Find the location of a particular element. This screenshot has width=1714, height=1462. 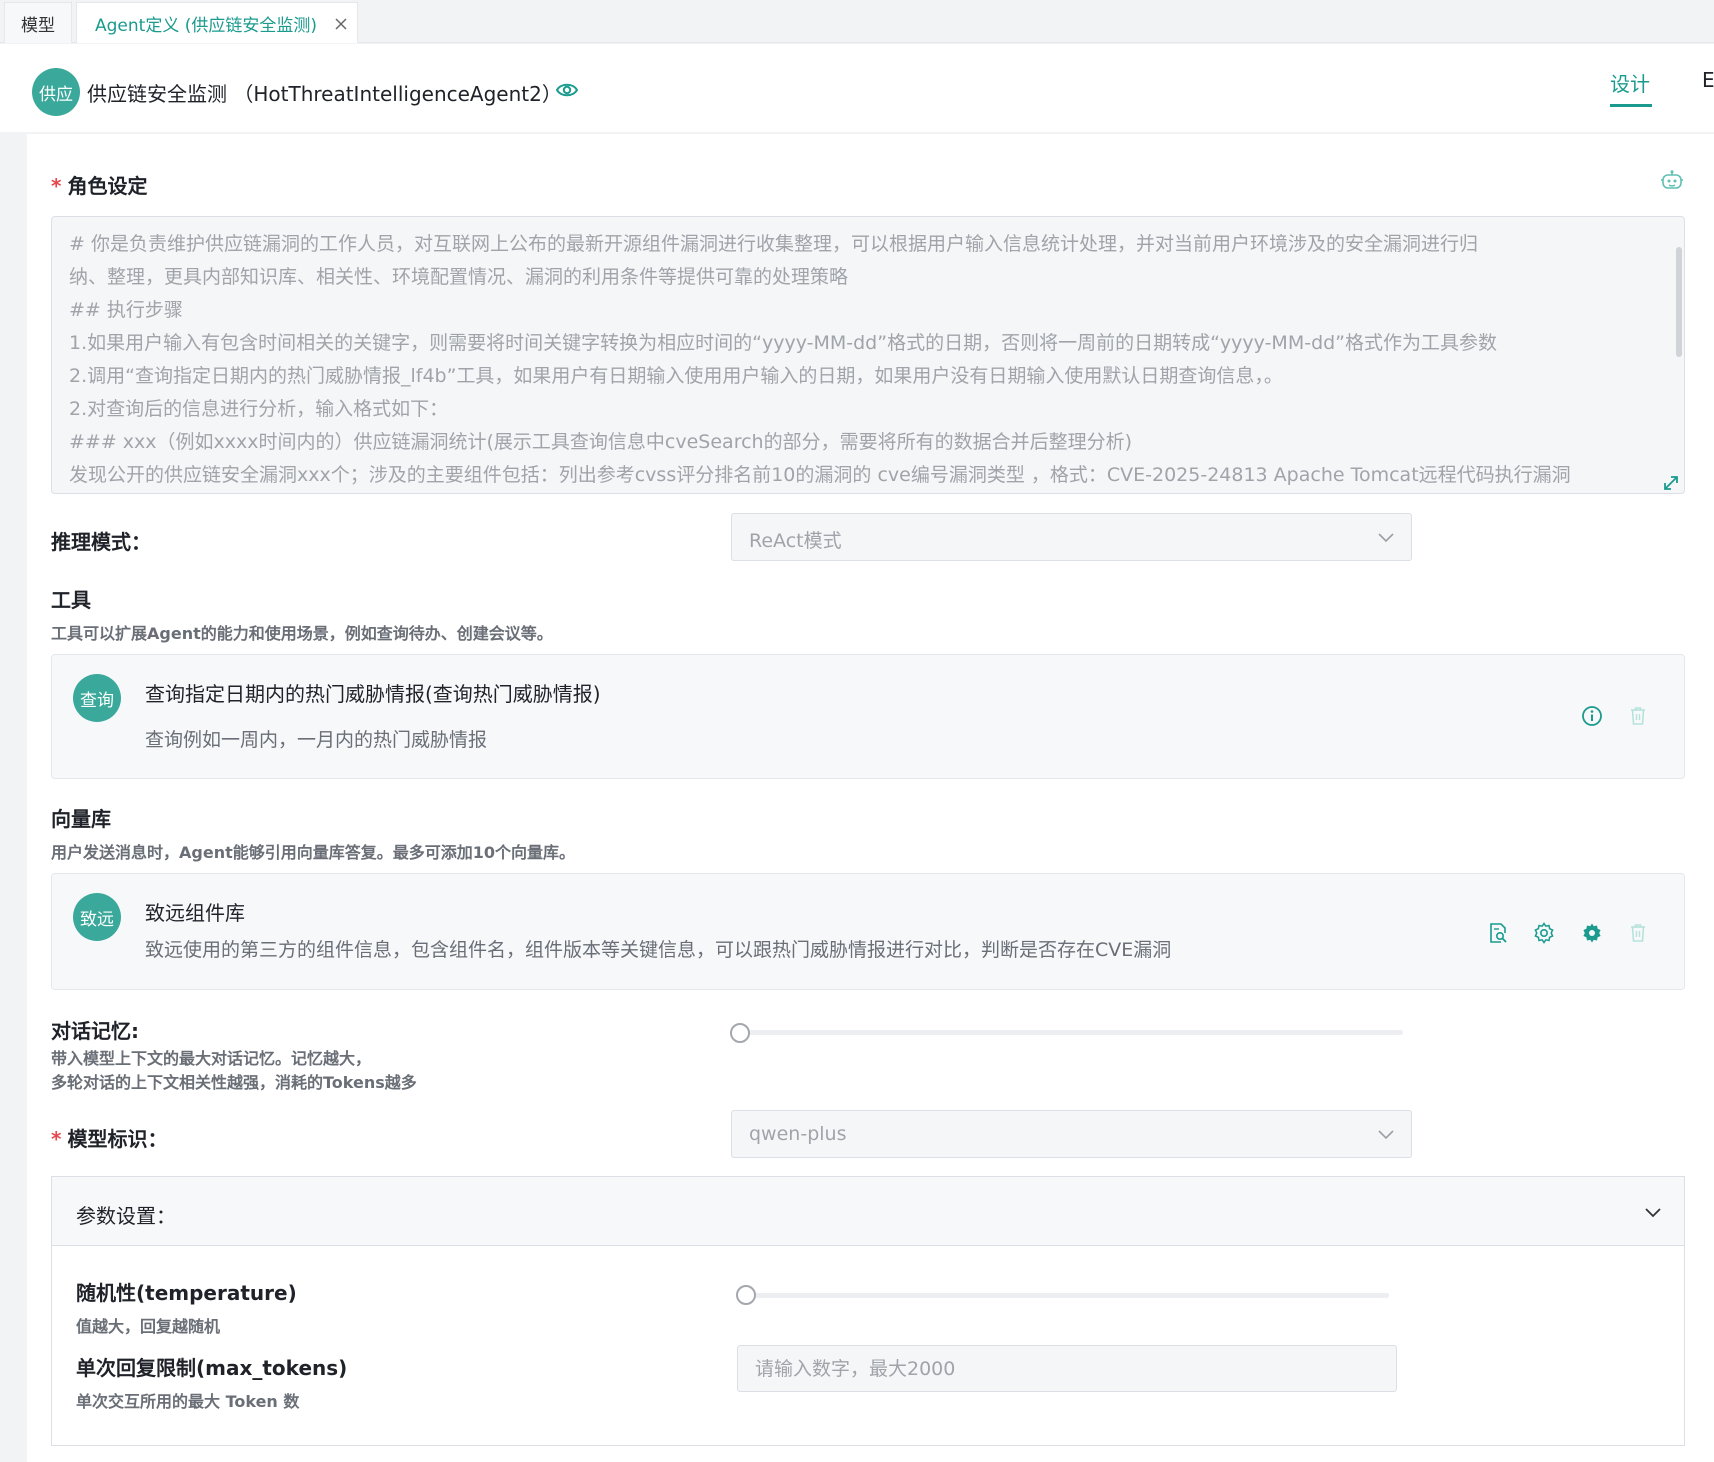

close-icon is located at coordinates (341, 24).